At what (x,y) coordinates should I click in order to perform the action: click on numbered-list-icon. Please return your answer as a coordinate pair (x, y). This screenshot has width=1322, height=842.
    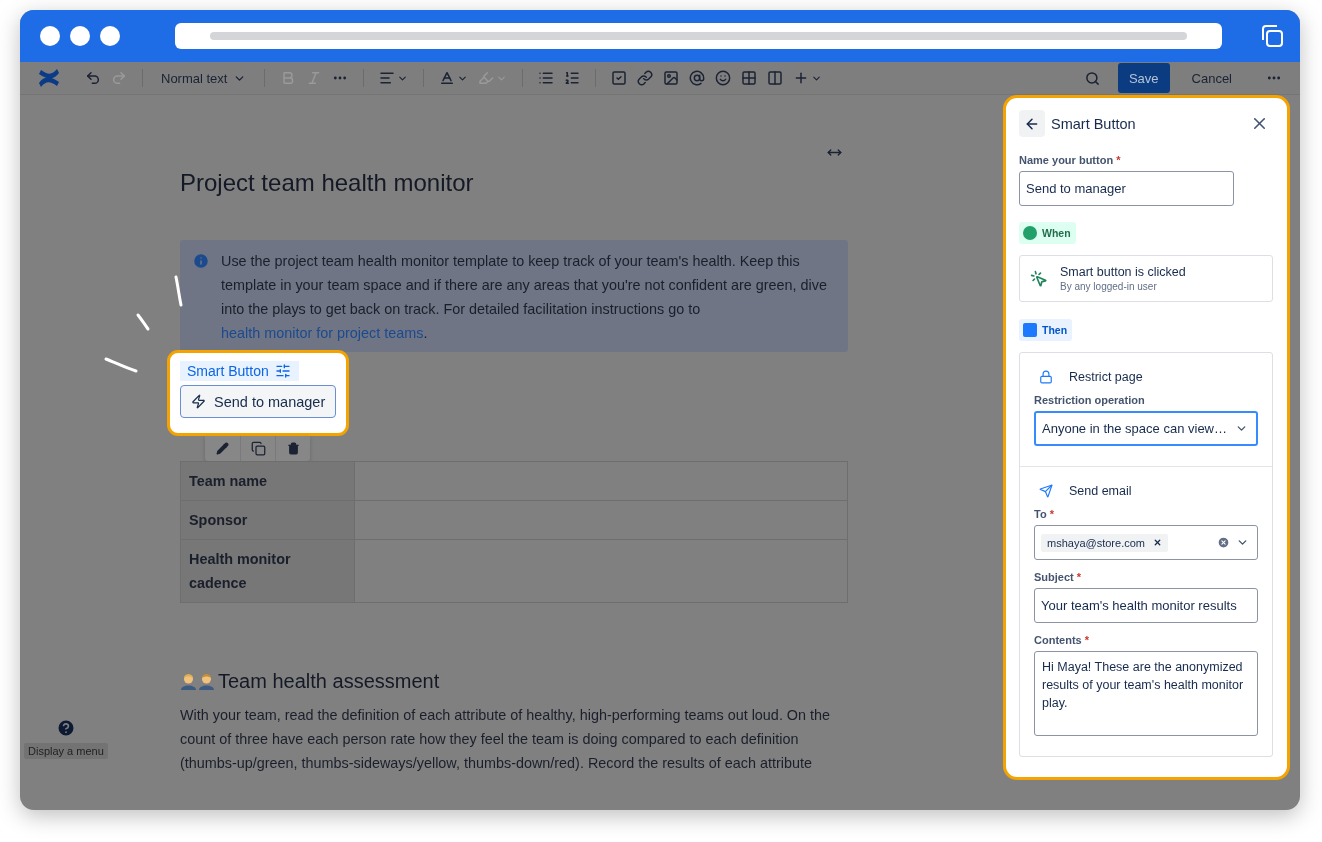
    Looking at the image, I should click on (572, 78).